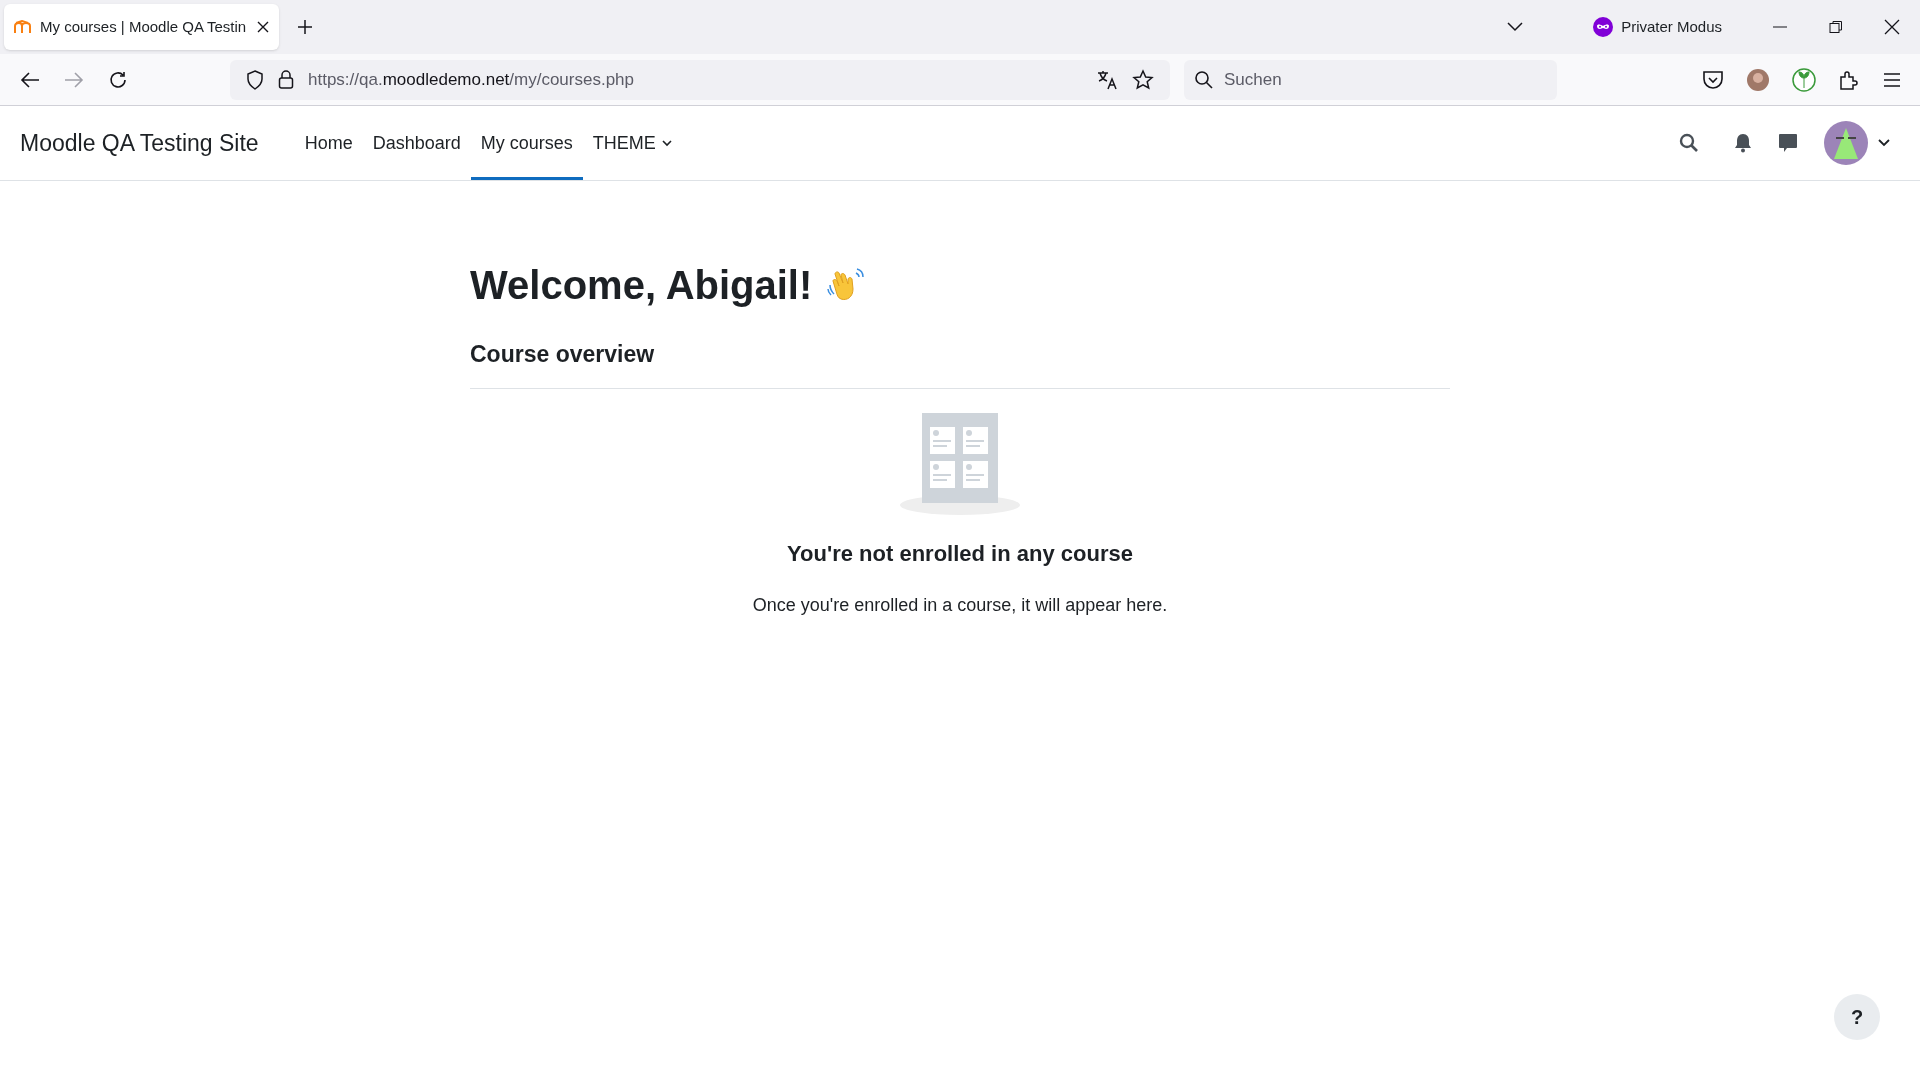 This screenshot has width=1920, height=1080. Describe the element at coordinates (305, 27) in the screenshot. I see `plus-icon` at that location.